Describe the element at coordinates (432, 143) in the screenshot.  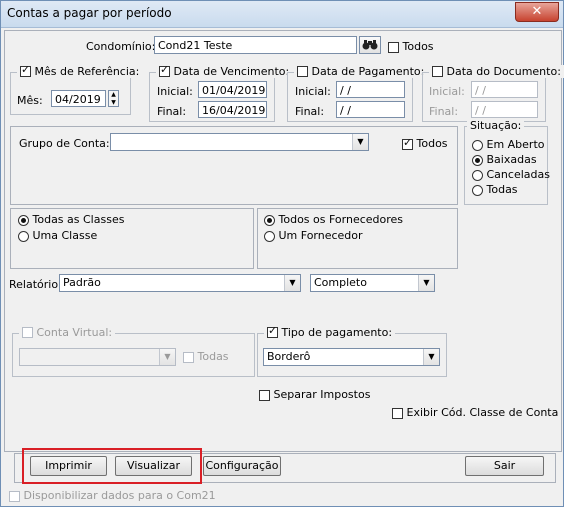
I see `grupo-conta-todos-label: Todos` at that location.